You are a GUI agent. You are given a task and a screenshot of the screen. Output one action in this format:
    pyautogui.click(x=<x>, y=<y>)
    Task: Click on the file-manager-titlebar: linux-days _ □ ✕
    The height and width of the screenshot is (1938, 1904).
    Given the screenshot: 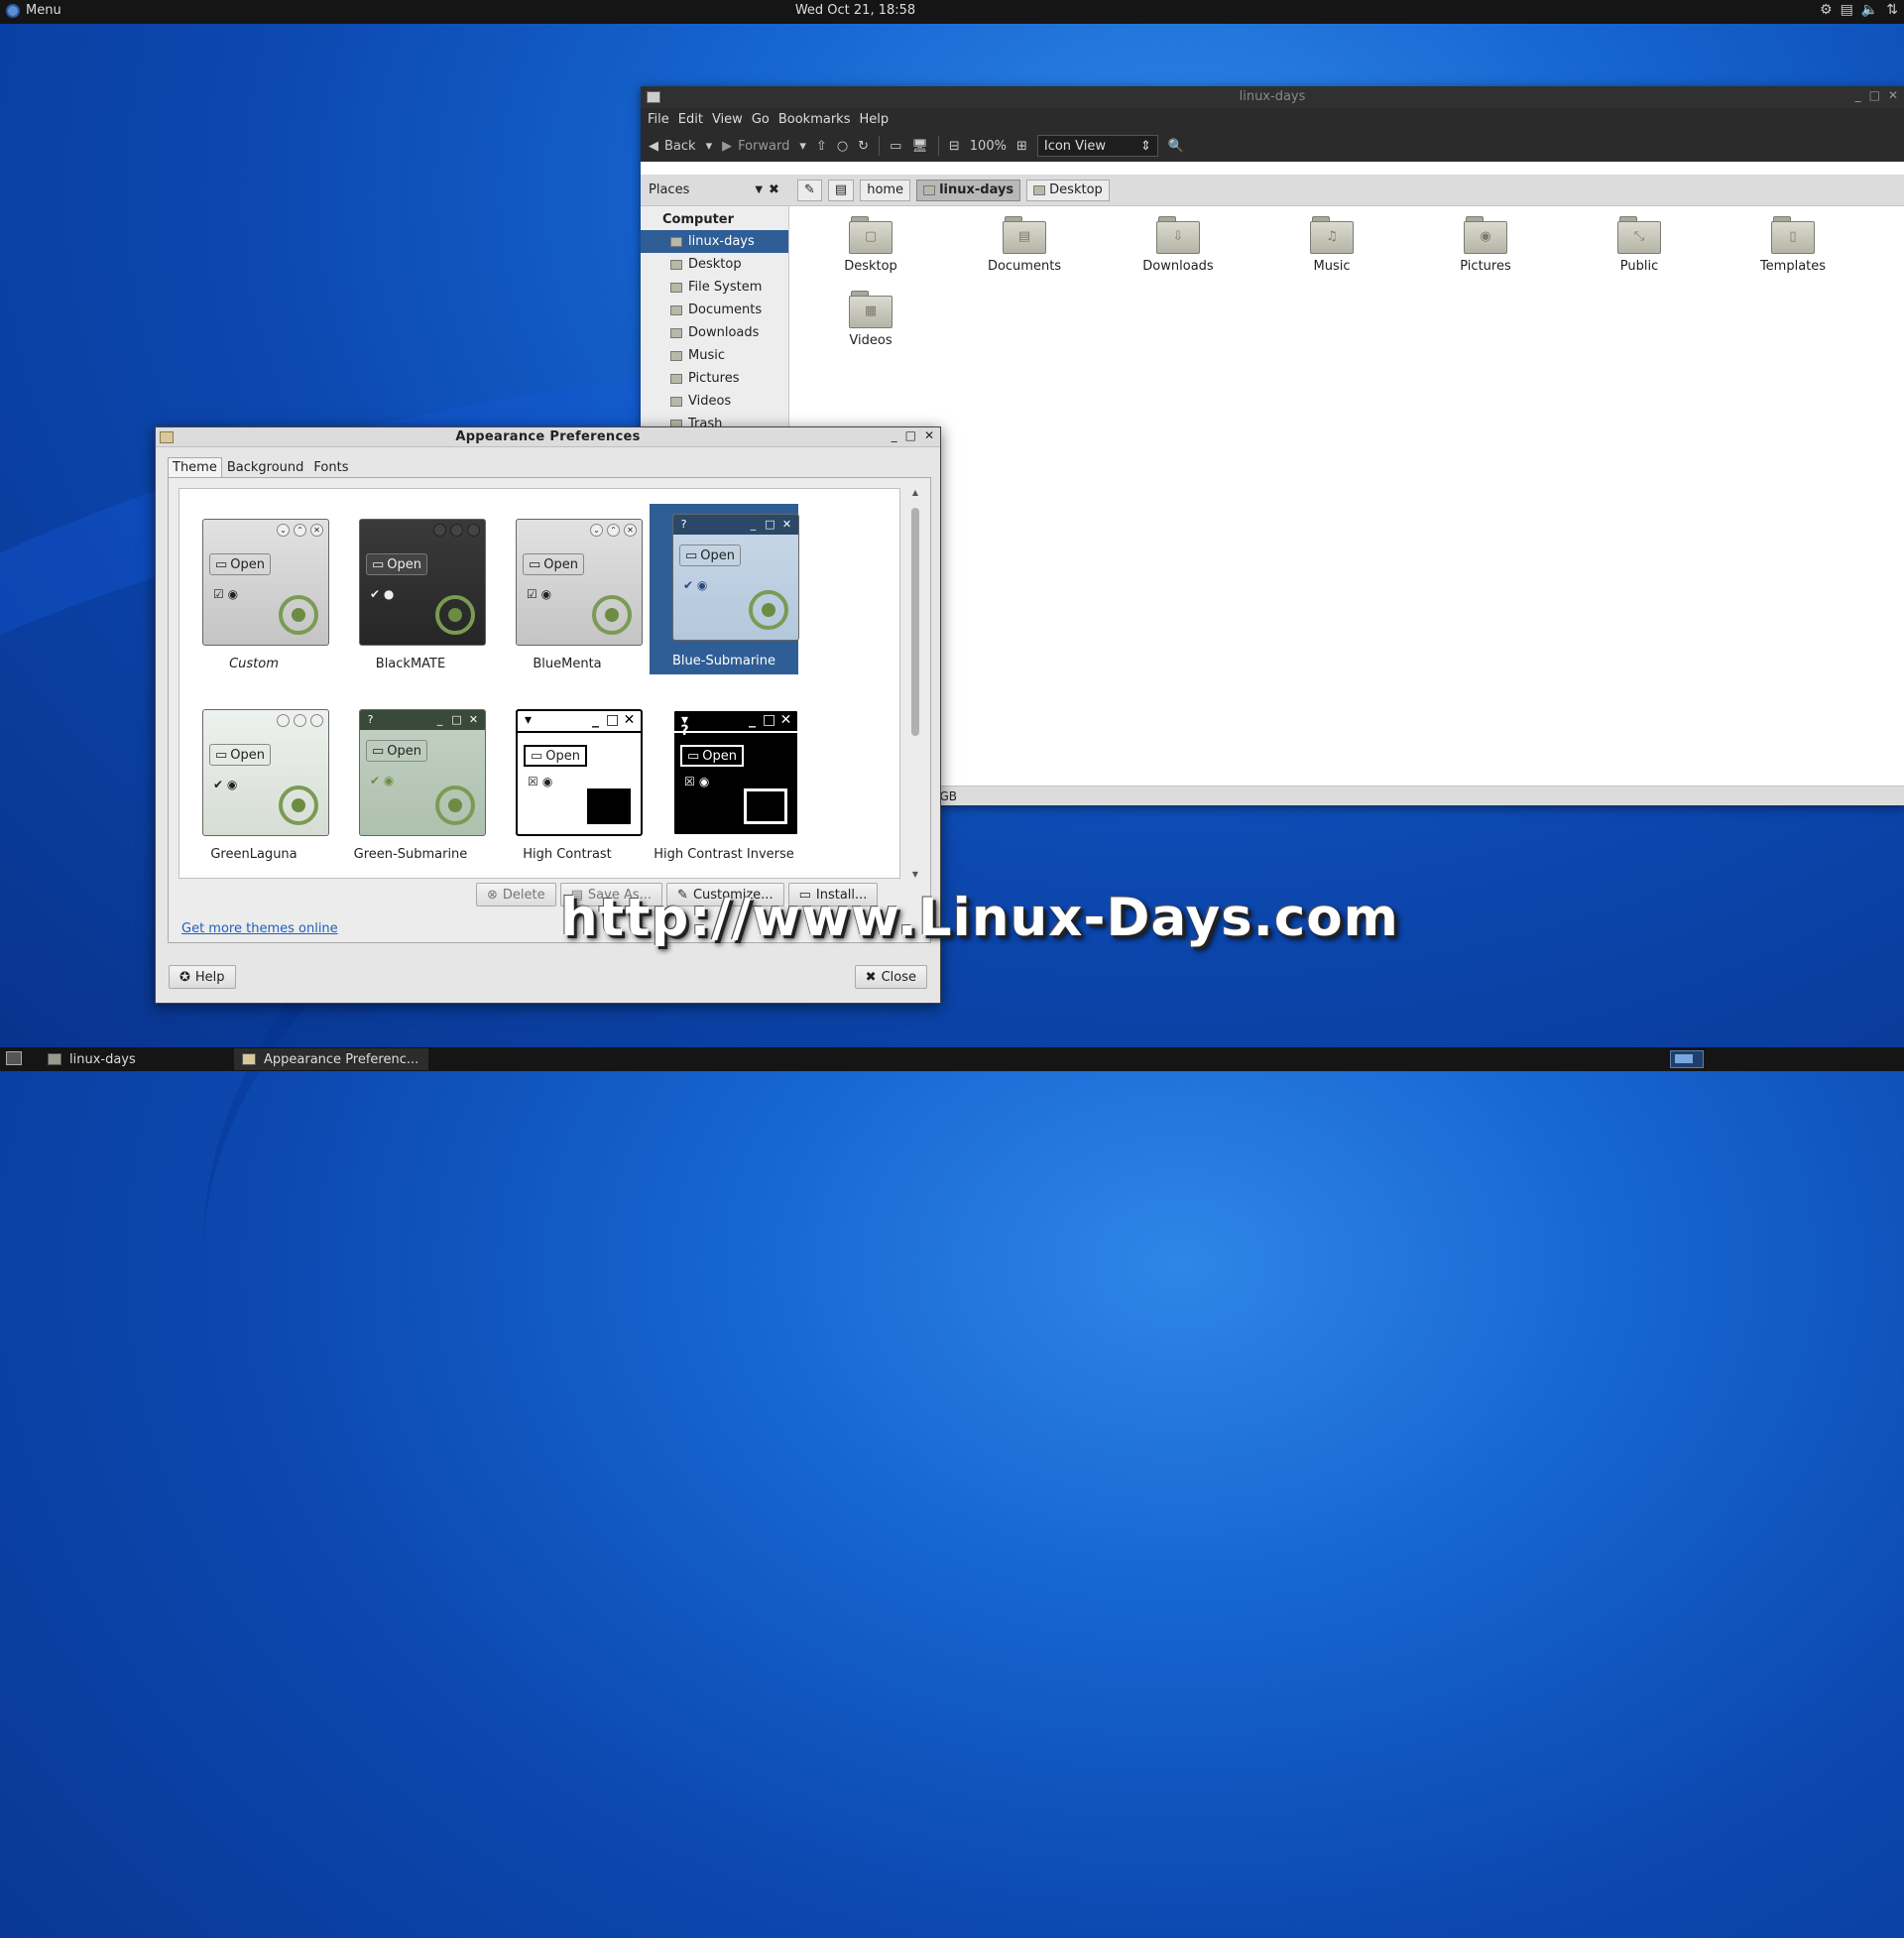 What is the action you would take?
    pyautogui.click(x=1272, y=97)
    